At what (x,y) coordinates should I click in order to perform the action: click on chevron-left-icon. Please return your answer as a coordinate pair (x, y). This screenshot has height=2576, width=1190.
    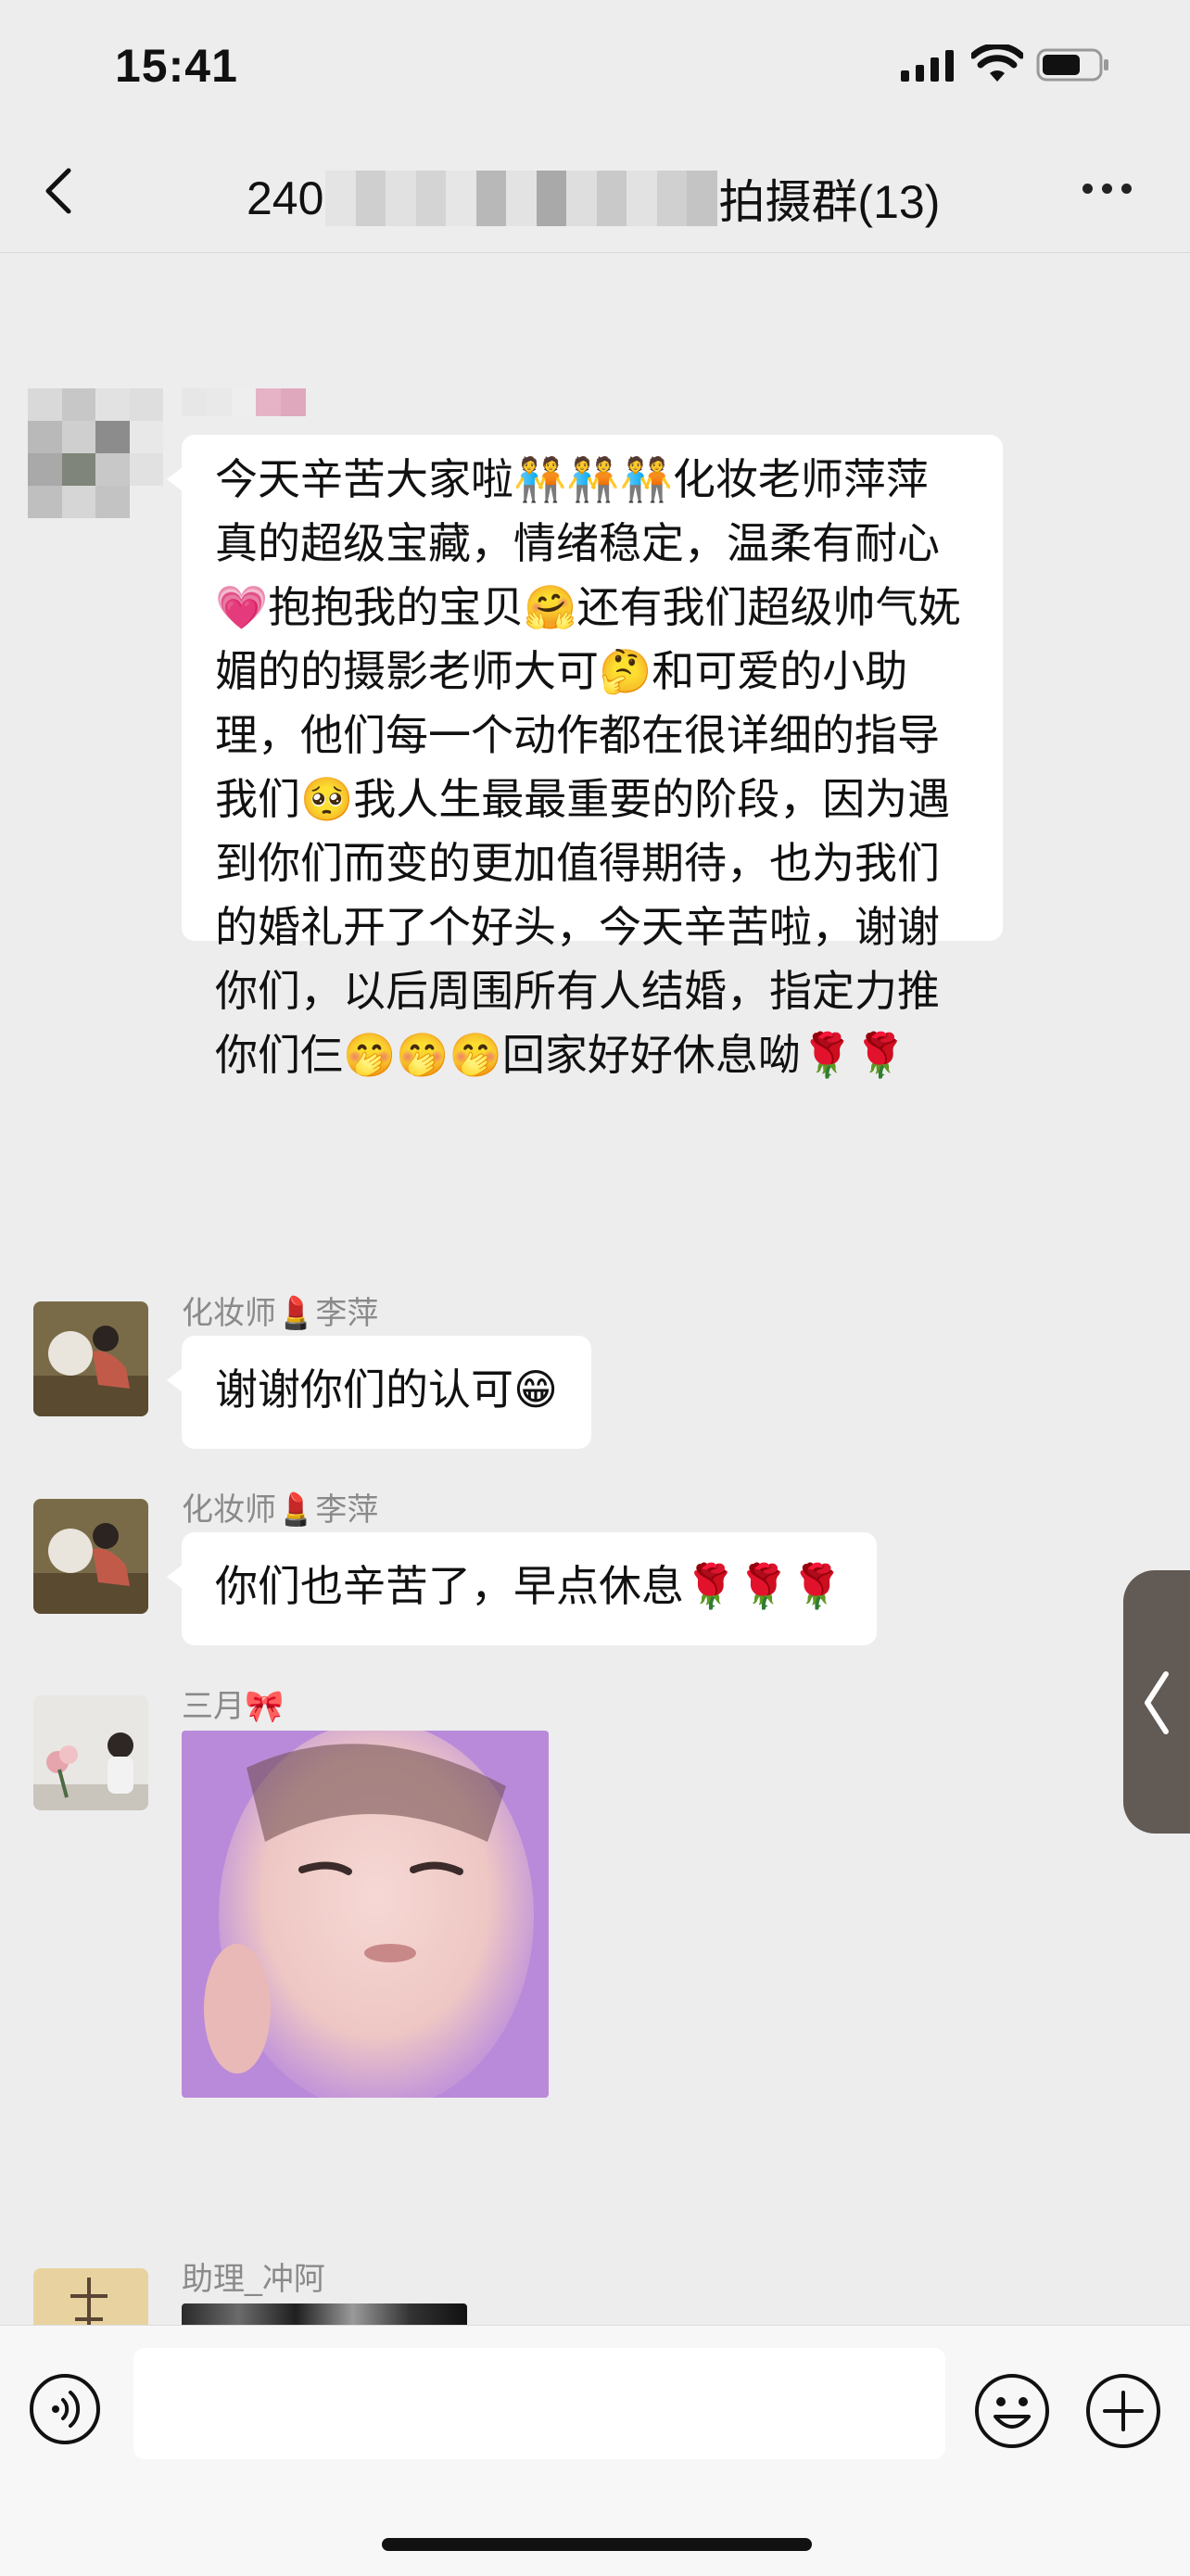
    Looking at the image, I should click on (1157, 1702).